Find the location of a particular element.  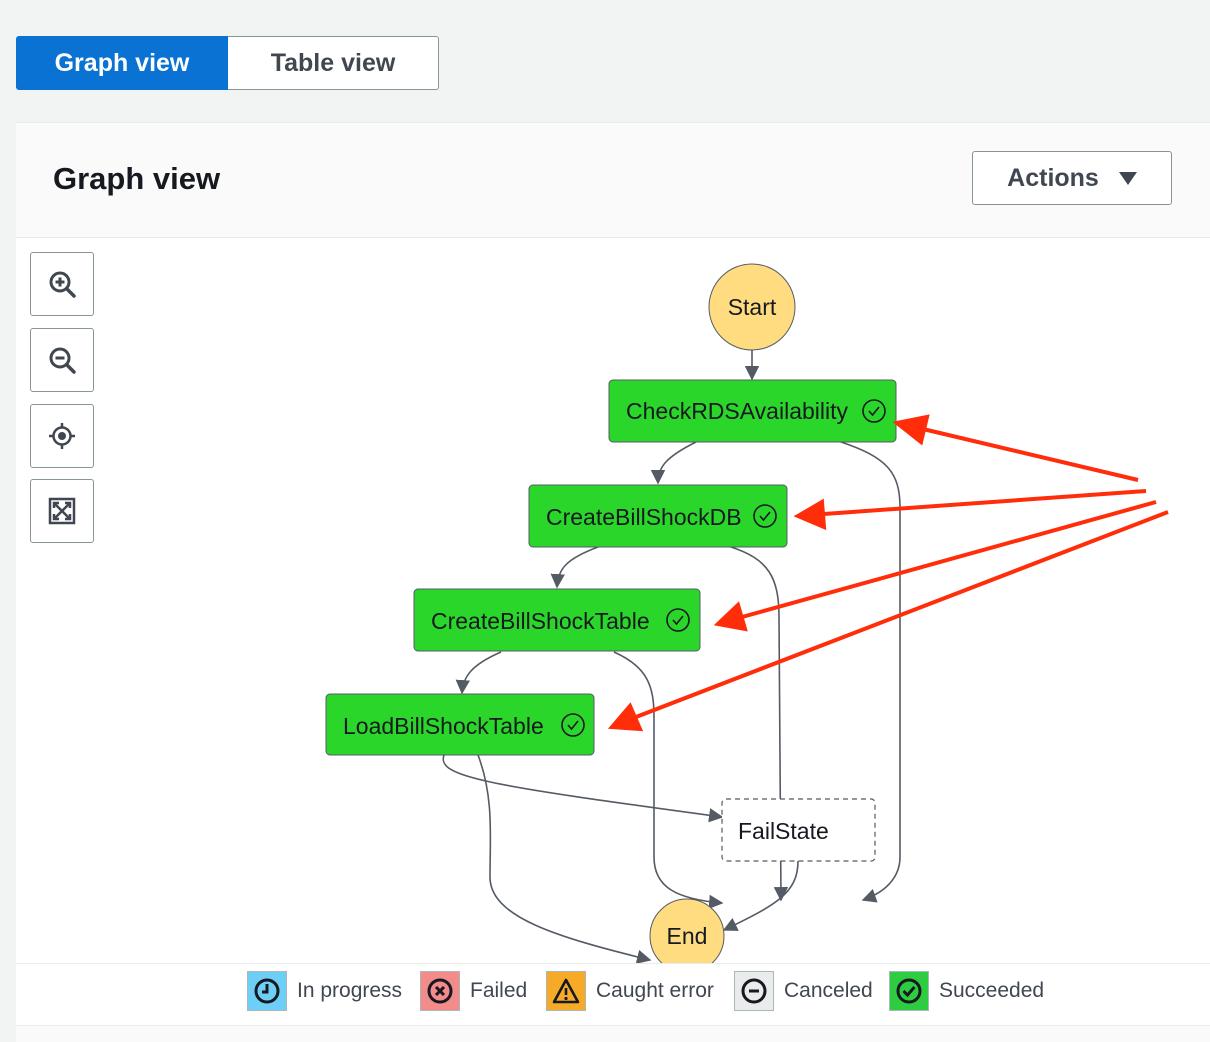

actions-button: Actions is located at coordinates (1072, 178).